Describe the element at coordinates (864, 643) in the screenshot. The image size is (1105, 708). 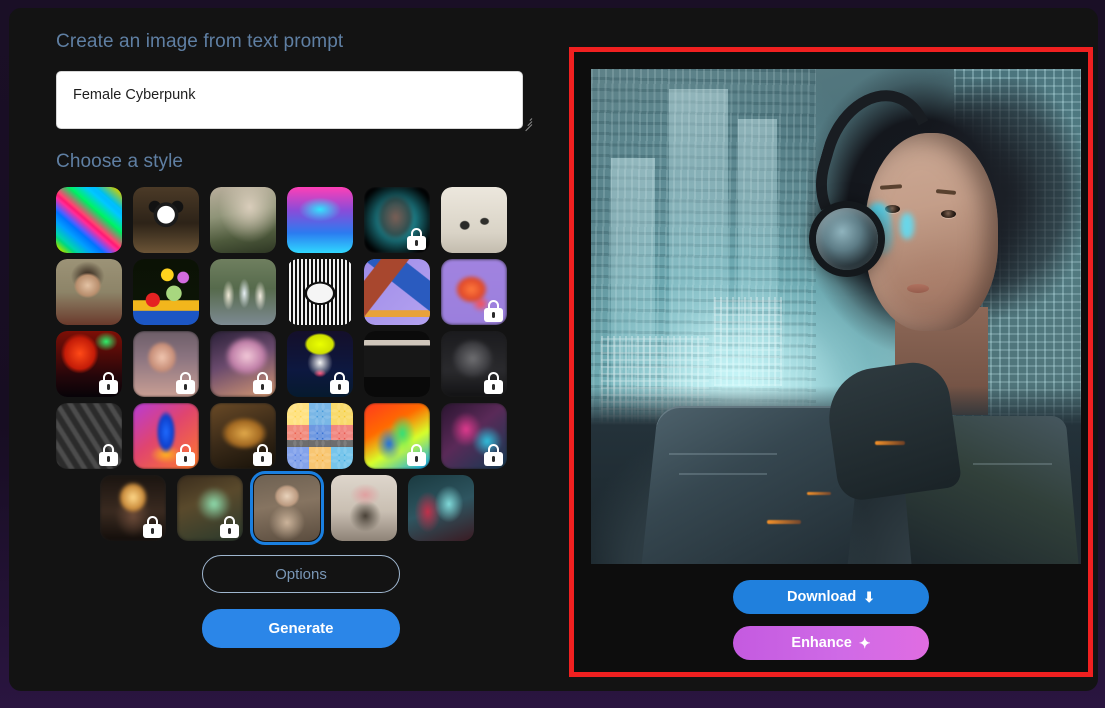
I see `sparkle-icon: ✦` at that location.